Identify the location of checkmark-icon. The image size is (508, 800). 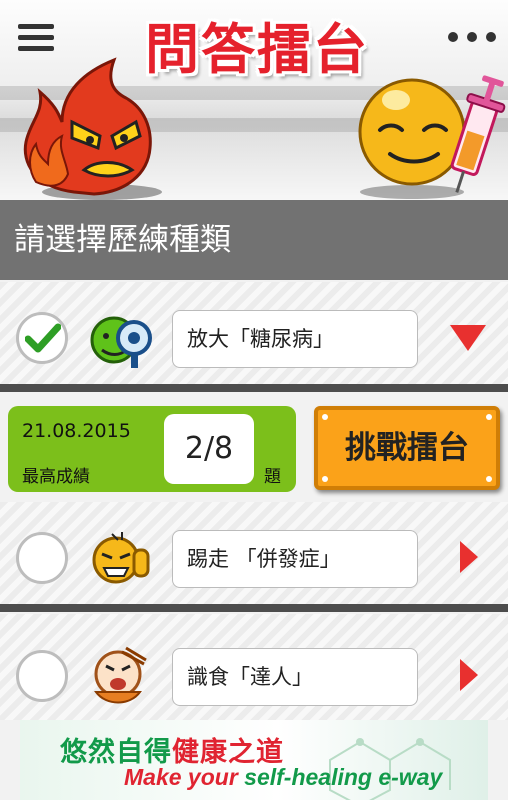
(43, 338).